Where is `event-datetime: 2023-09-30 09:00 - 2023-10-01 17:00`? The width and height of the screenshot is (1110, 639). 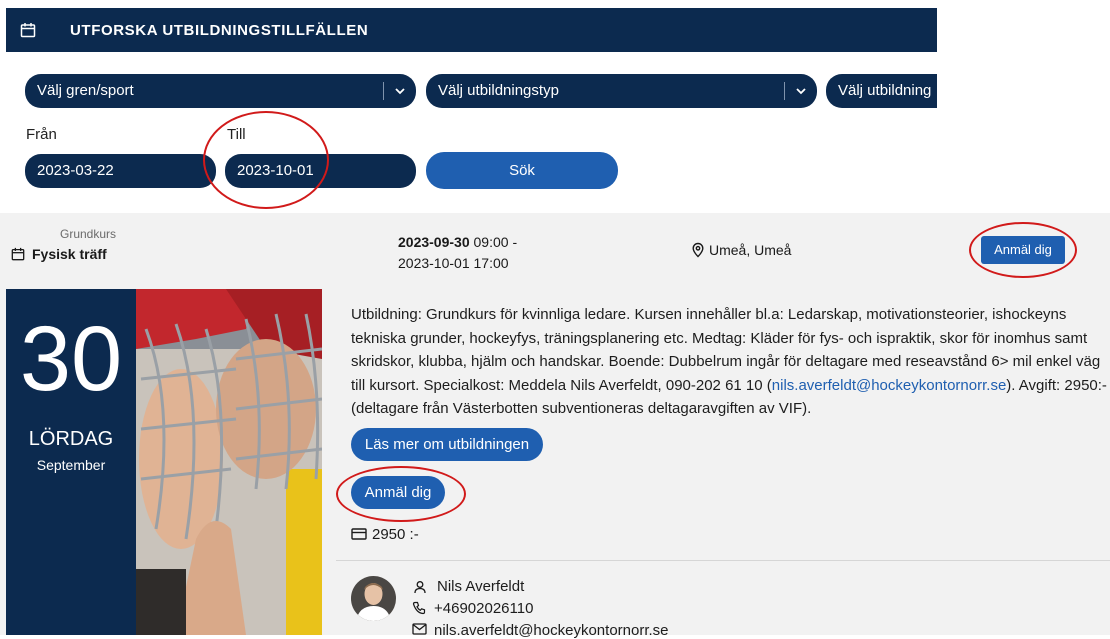 event-datetime: 2023-09-30 09:00 - 2023-10-01 17:00 is located at coordinates (457, 253).